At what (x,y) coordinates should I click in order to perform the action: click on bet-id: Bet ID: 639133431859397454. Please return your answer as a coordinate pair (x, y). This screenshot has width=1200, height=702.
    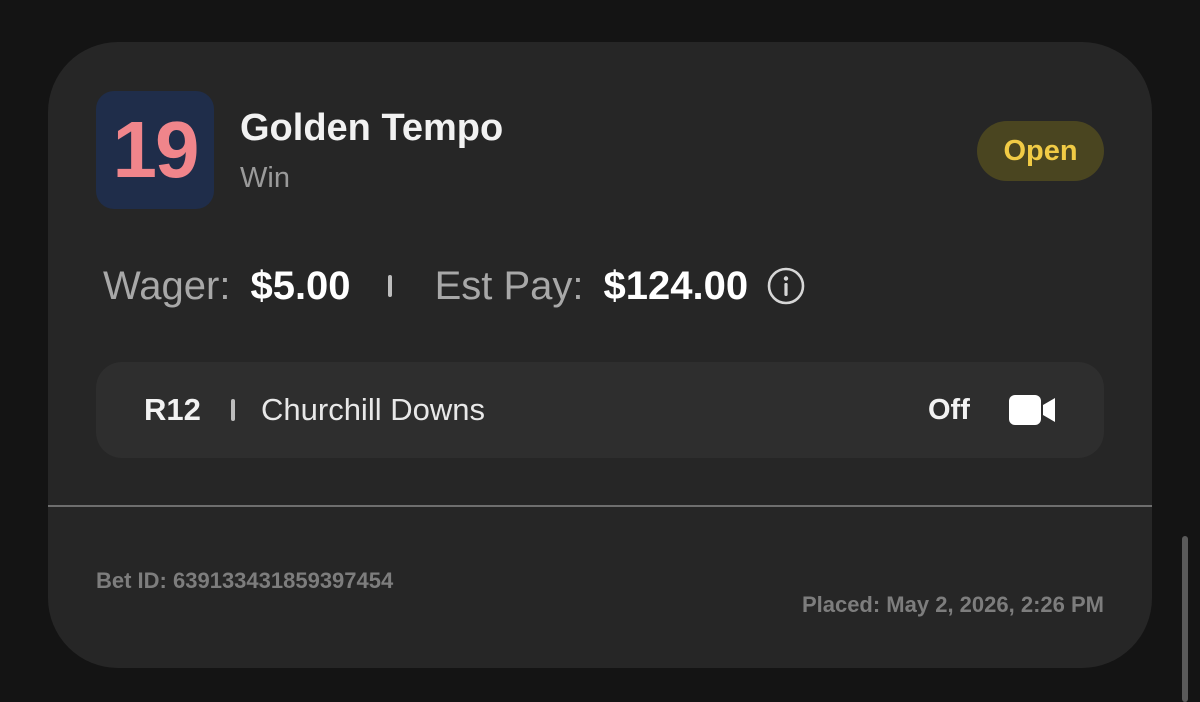
    Looking at the image, I should click on (245, 580).